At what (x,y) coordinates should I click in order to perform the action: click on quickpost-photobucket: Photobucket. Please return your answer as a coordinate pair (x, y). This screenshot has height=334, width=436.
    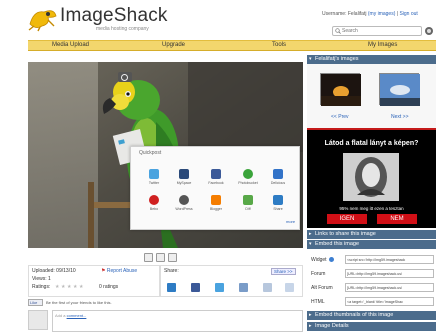
    Looking at the image, I should click on (248, 181).